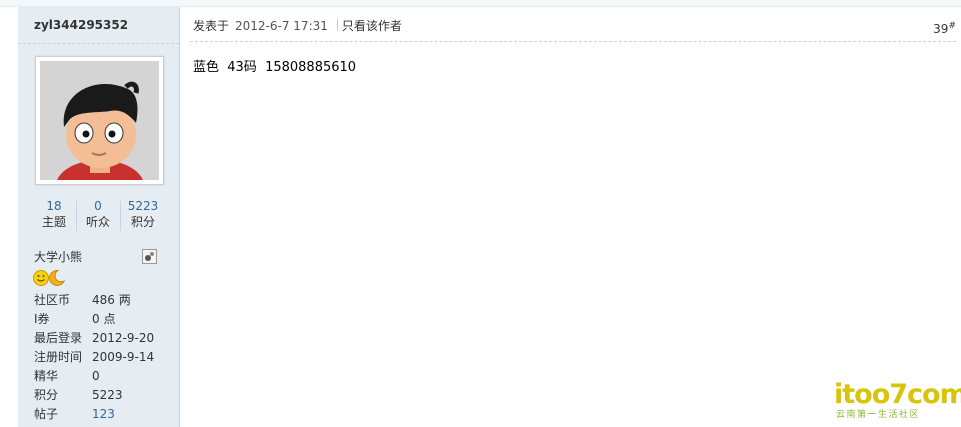 The image size is (961, 427). What do you see at coordinates (104, 319) in the screenshot?
I see `detail-value: 0 点` at bounding box center [104, 319].